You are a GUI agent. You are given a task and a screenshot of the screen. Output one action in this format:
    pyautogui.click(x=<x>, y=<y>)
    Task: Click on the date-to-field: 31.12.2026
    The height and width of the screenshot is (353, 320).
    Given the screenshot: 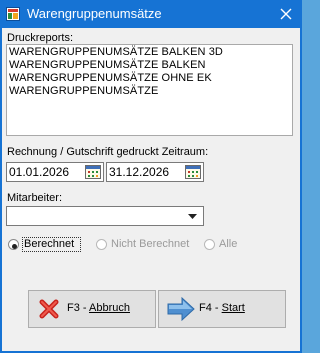 What is the action you would take?
    pyautogui.click(x=155, y=172)
    